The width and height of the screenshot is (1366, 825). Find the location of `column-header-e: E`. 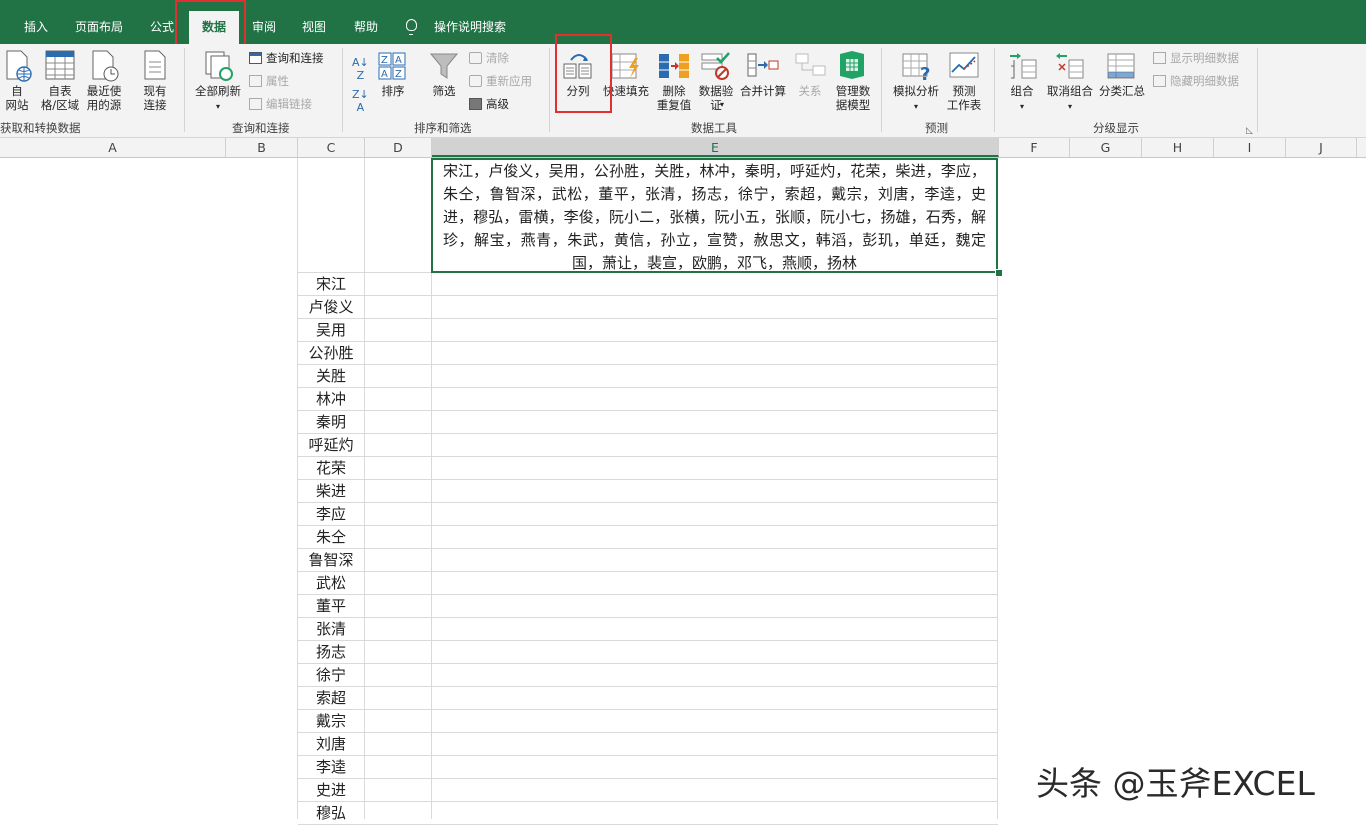

column-header-e: E is located at coordinates (715, 147).